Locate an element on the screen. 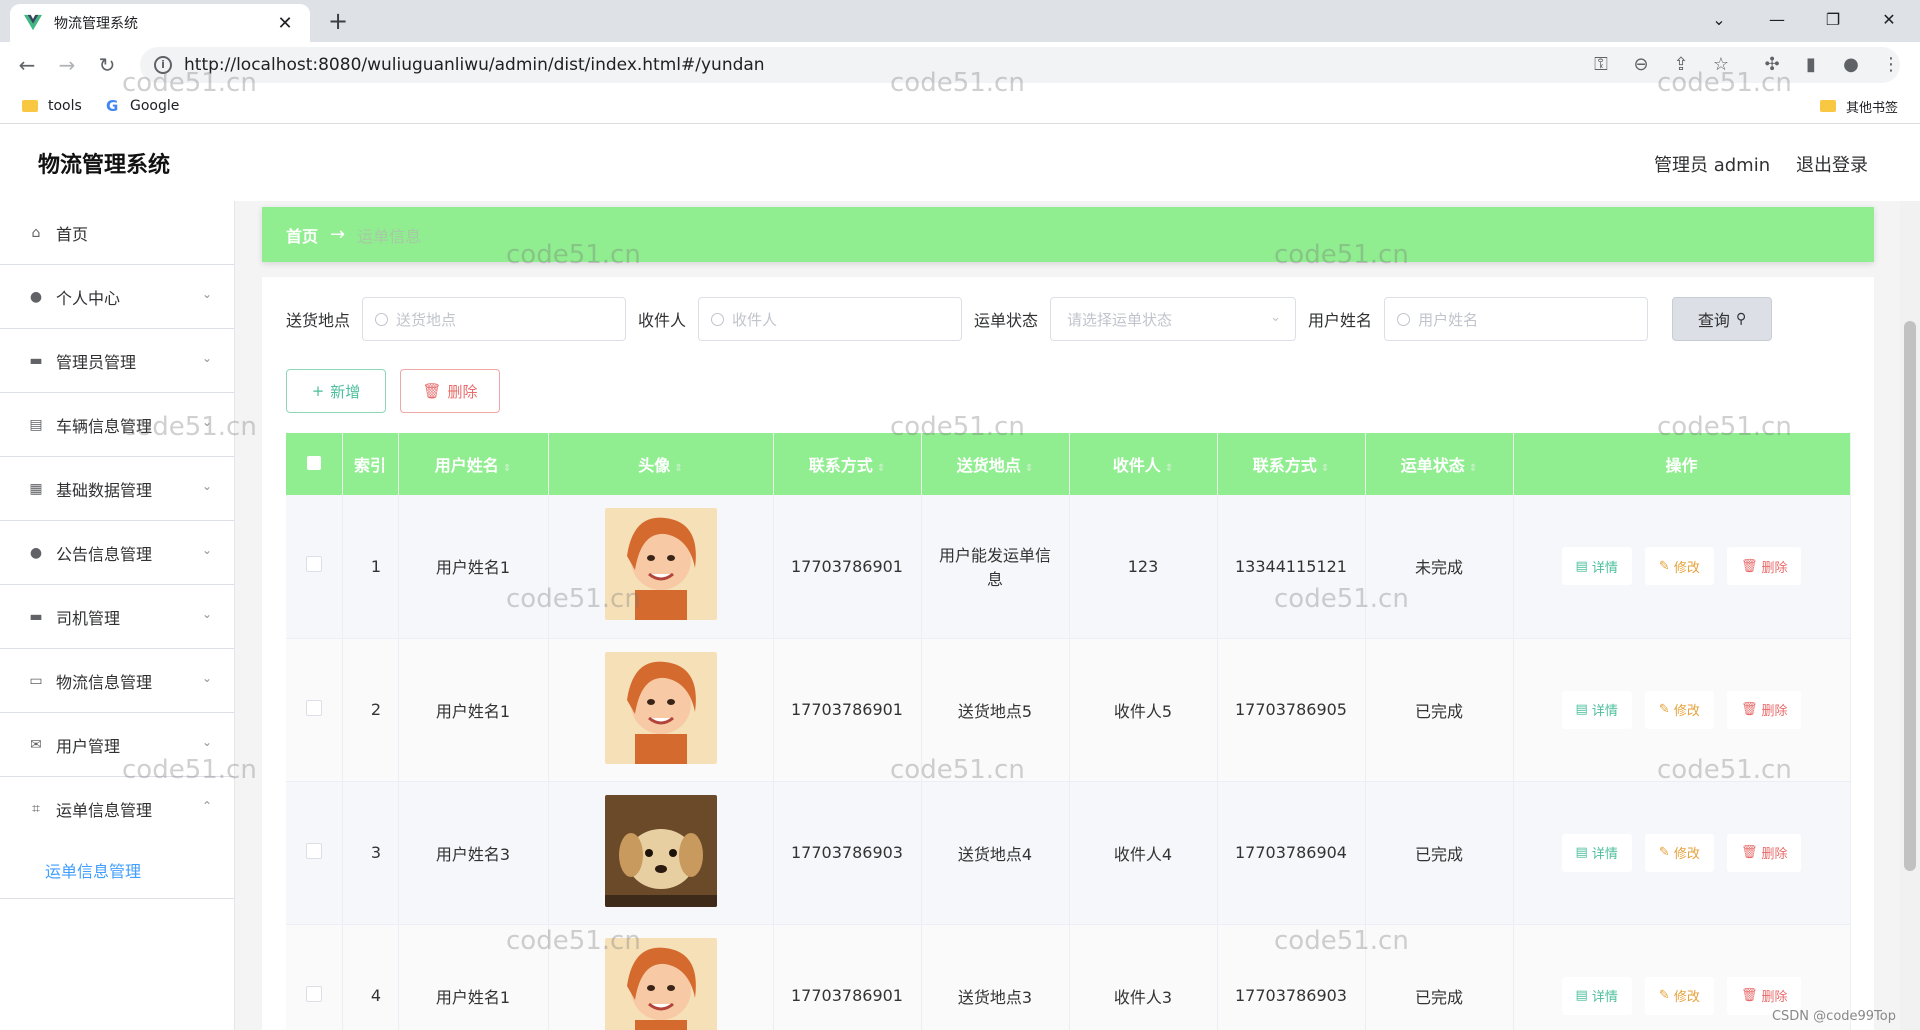 This screenshot has height=1030, width=1920. sidebar-item-vehicle: ▤ 车辆信息管理 ⌄ is located at coordinates (117, 425).